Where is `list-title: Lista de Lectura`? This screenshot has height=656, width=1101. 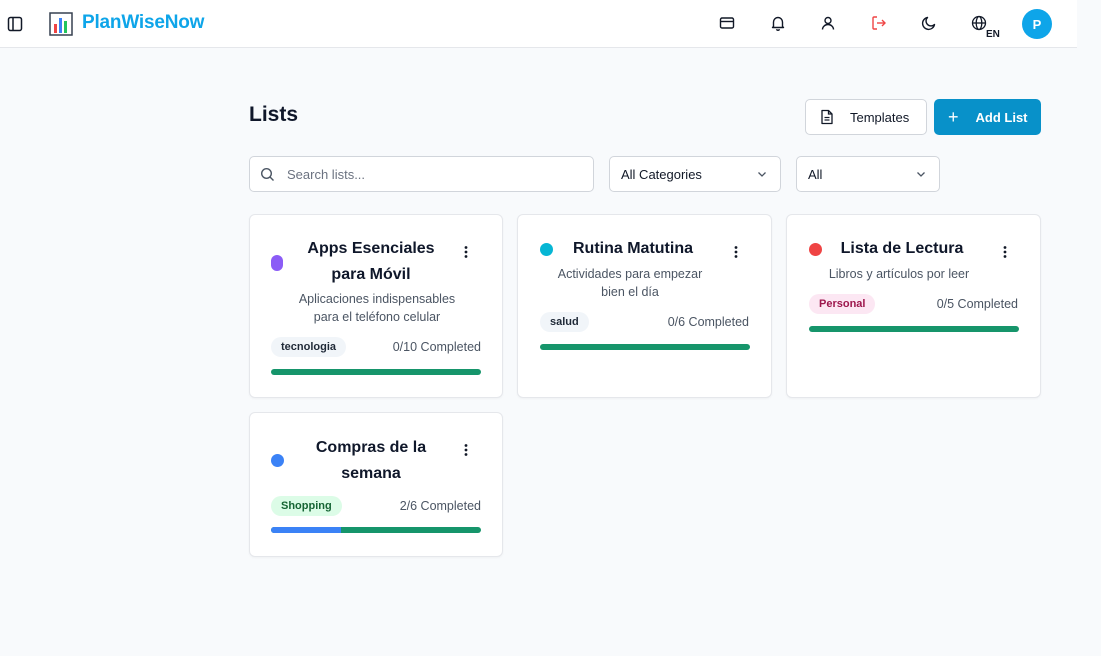
list-title: Lista de Lectura is located at coordinates (902, 249).